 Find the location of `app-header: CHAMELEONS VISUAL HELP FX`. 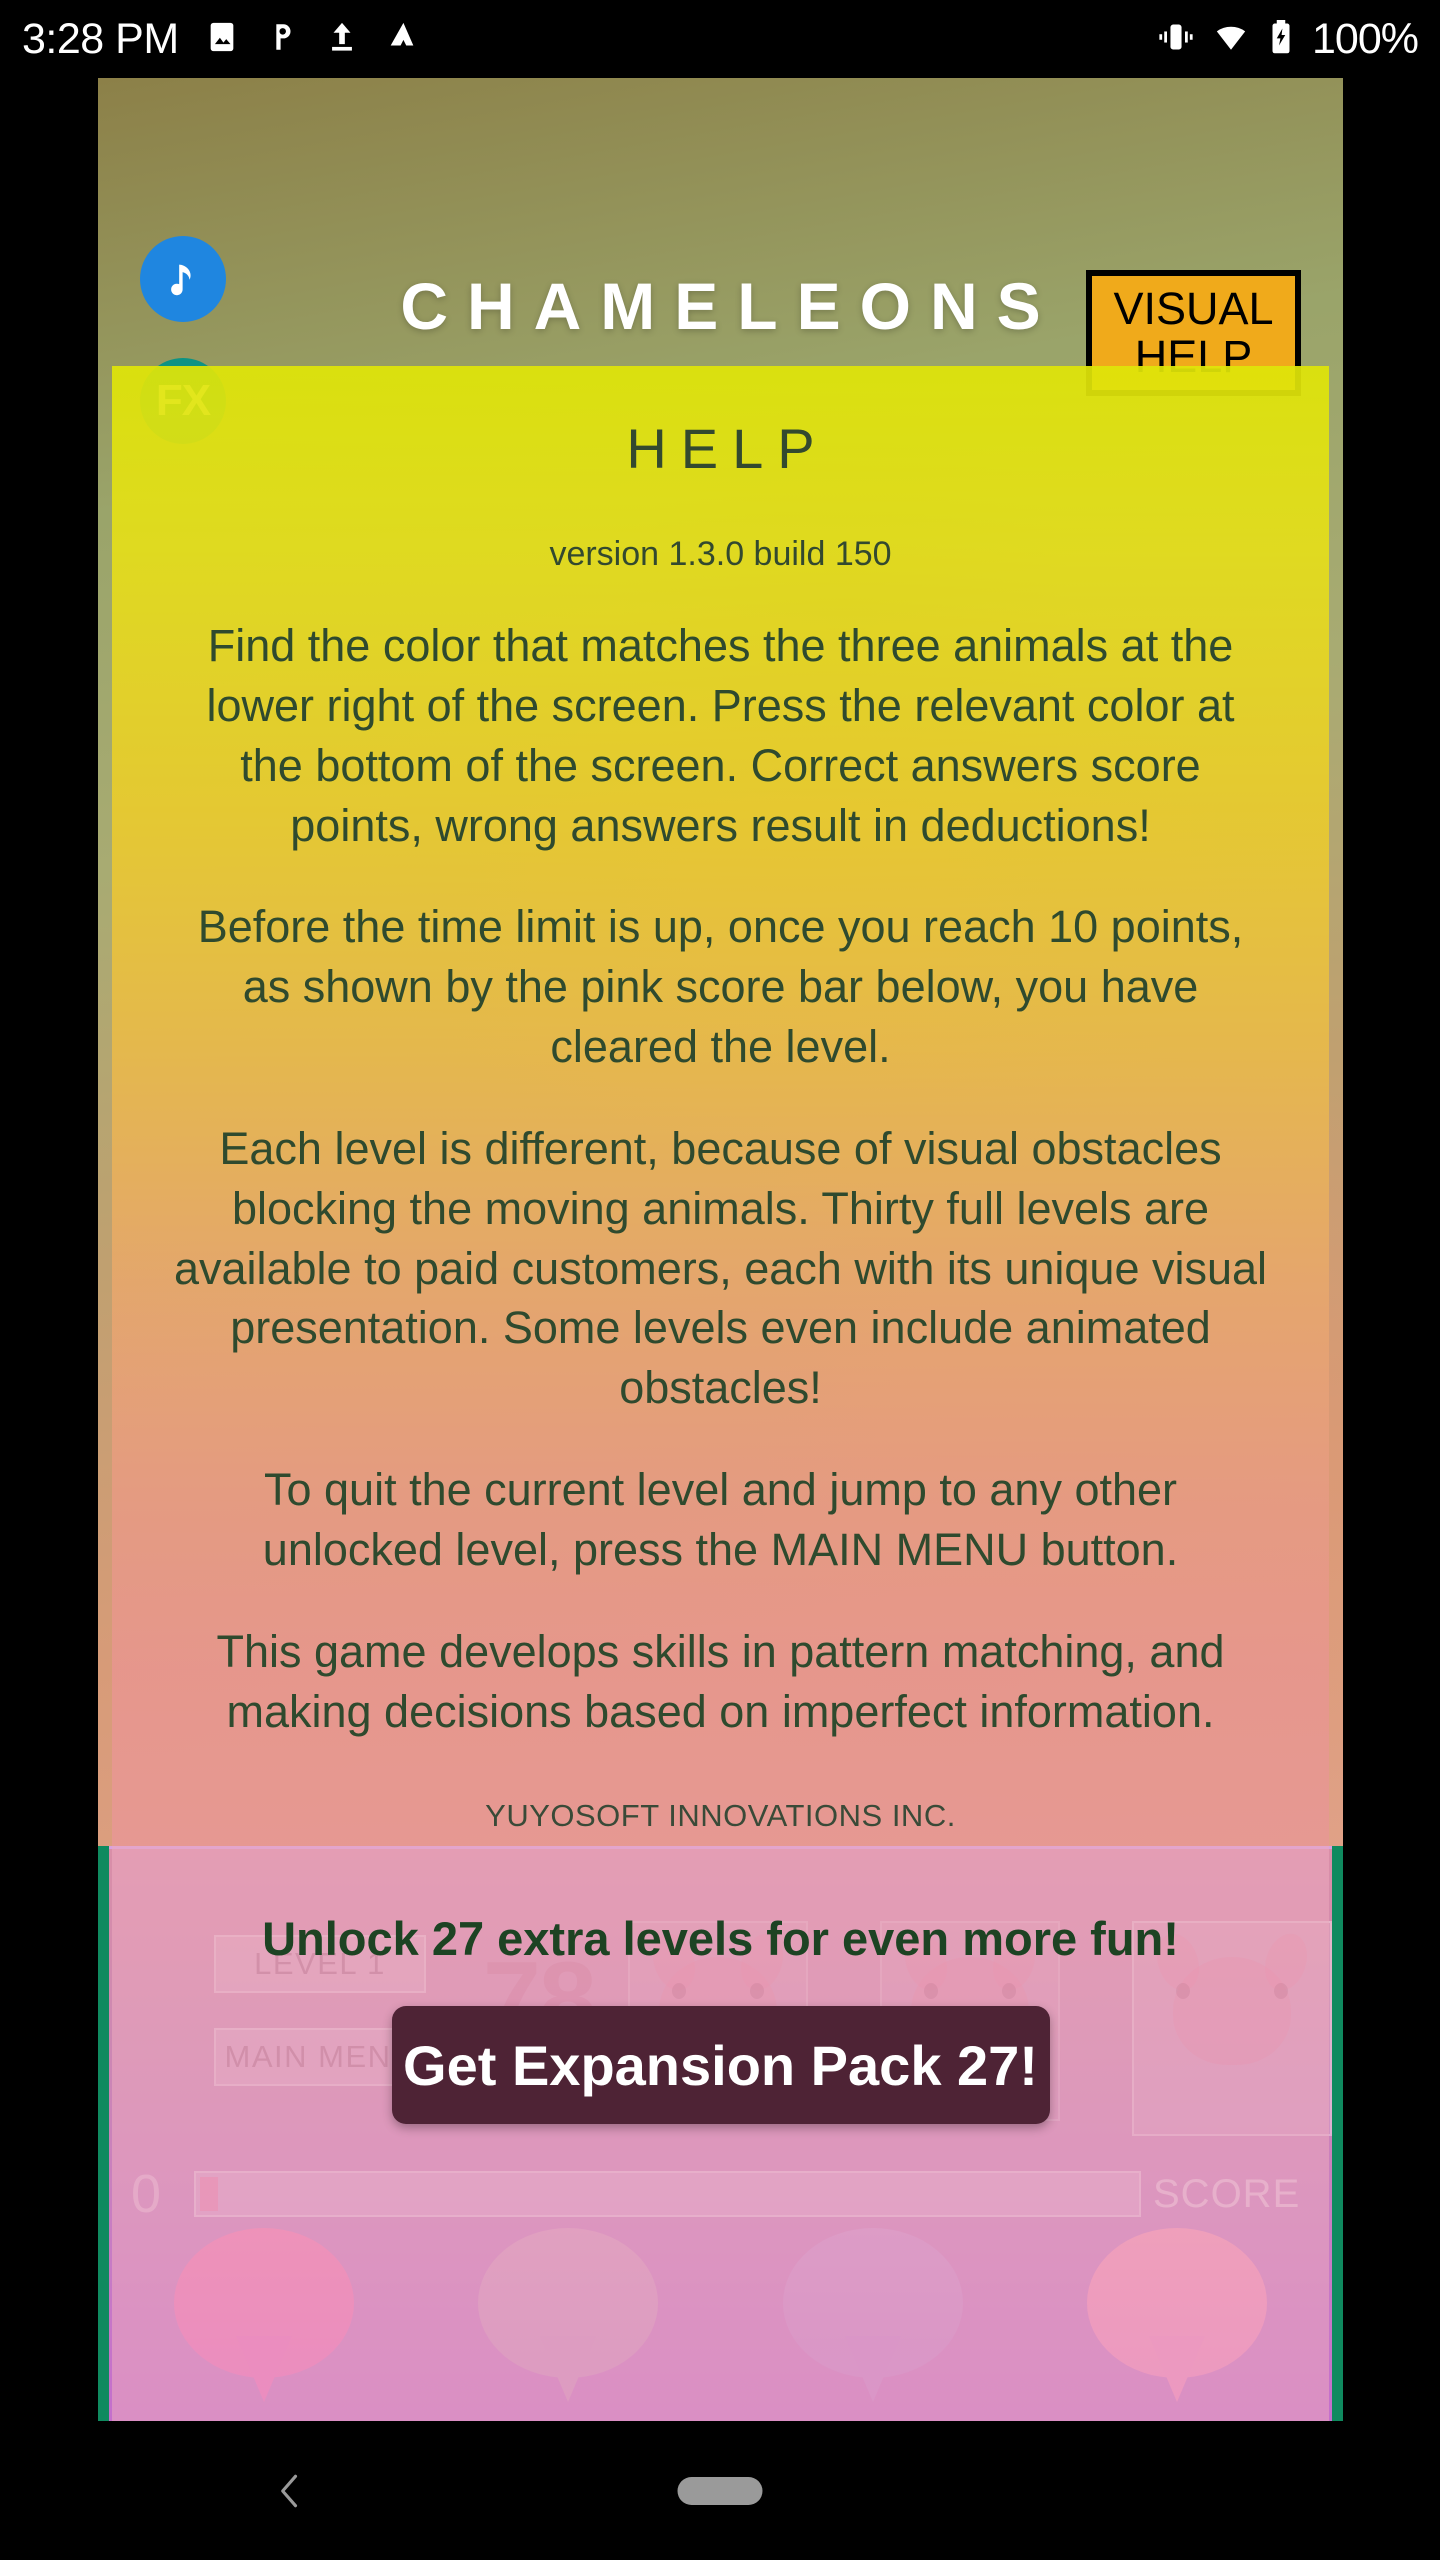

app-header: CHAMELEONS VISUAL HELP FX is located at coordinates (720, 261).